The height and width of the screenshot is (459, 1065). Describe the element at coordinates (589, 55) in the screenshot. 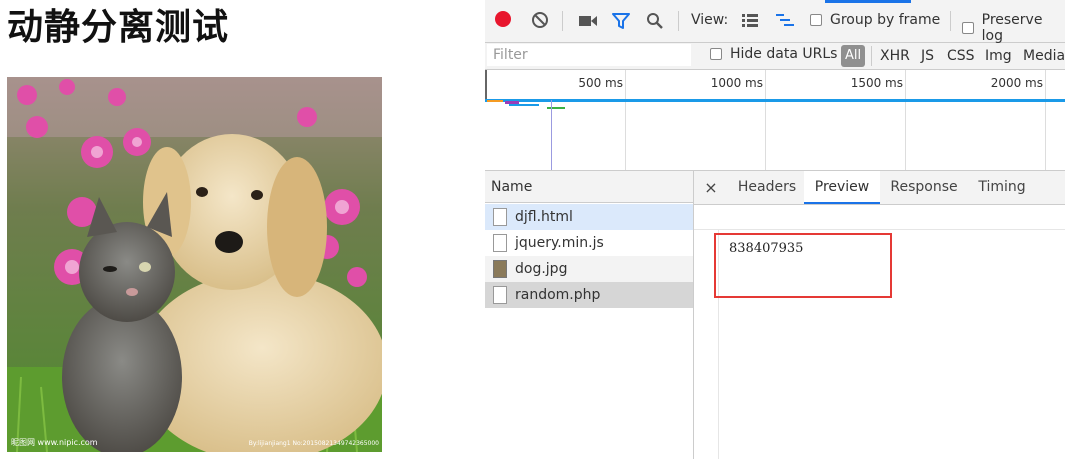

I see `filter-input` at that location.